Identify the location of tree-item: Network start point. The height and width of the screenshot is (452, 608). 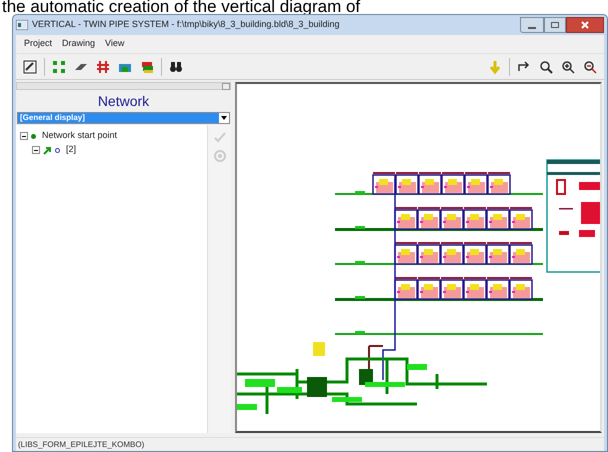
(80, 136).